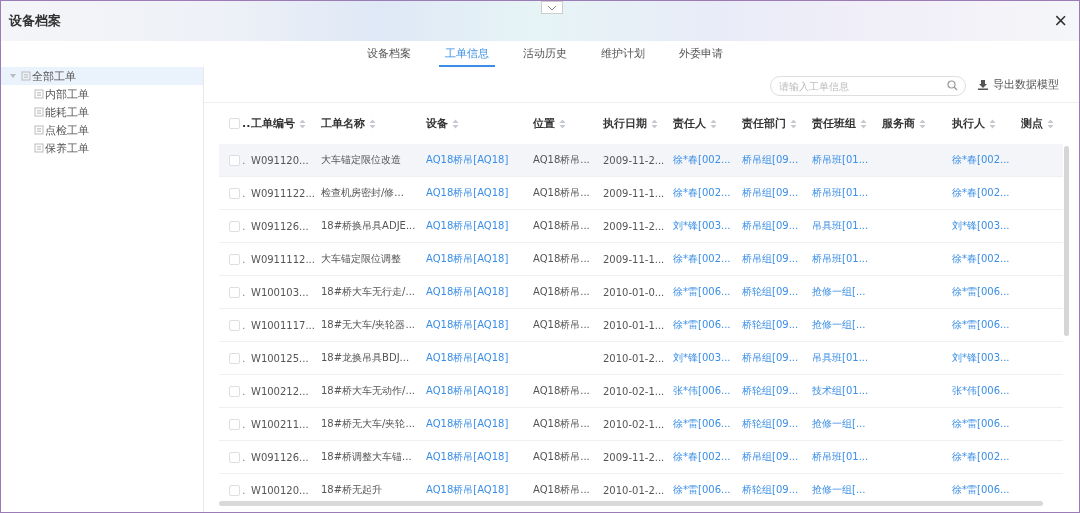  What do you see at coordinates (389, 54) in the screenshot?
I see `tab: 设备档案` at bounding box center [389, 54].